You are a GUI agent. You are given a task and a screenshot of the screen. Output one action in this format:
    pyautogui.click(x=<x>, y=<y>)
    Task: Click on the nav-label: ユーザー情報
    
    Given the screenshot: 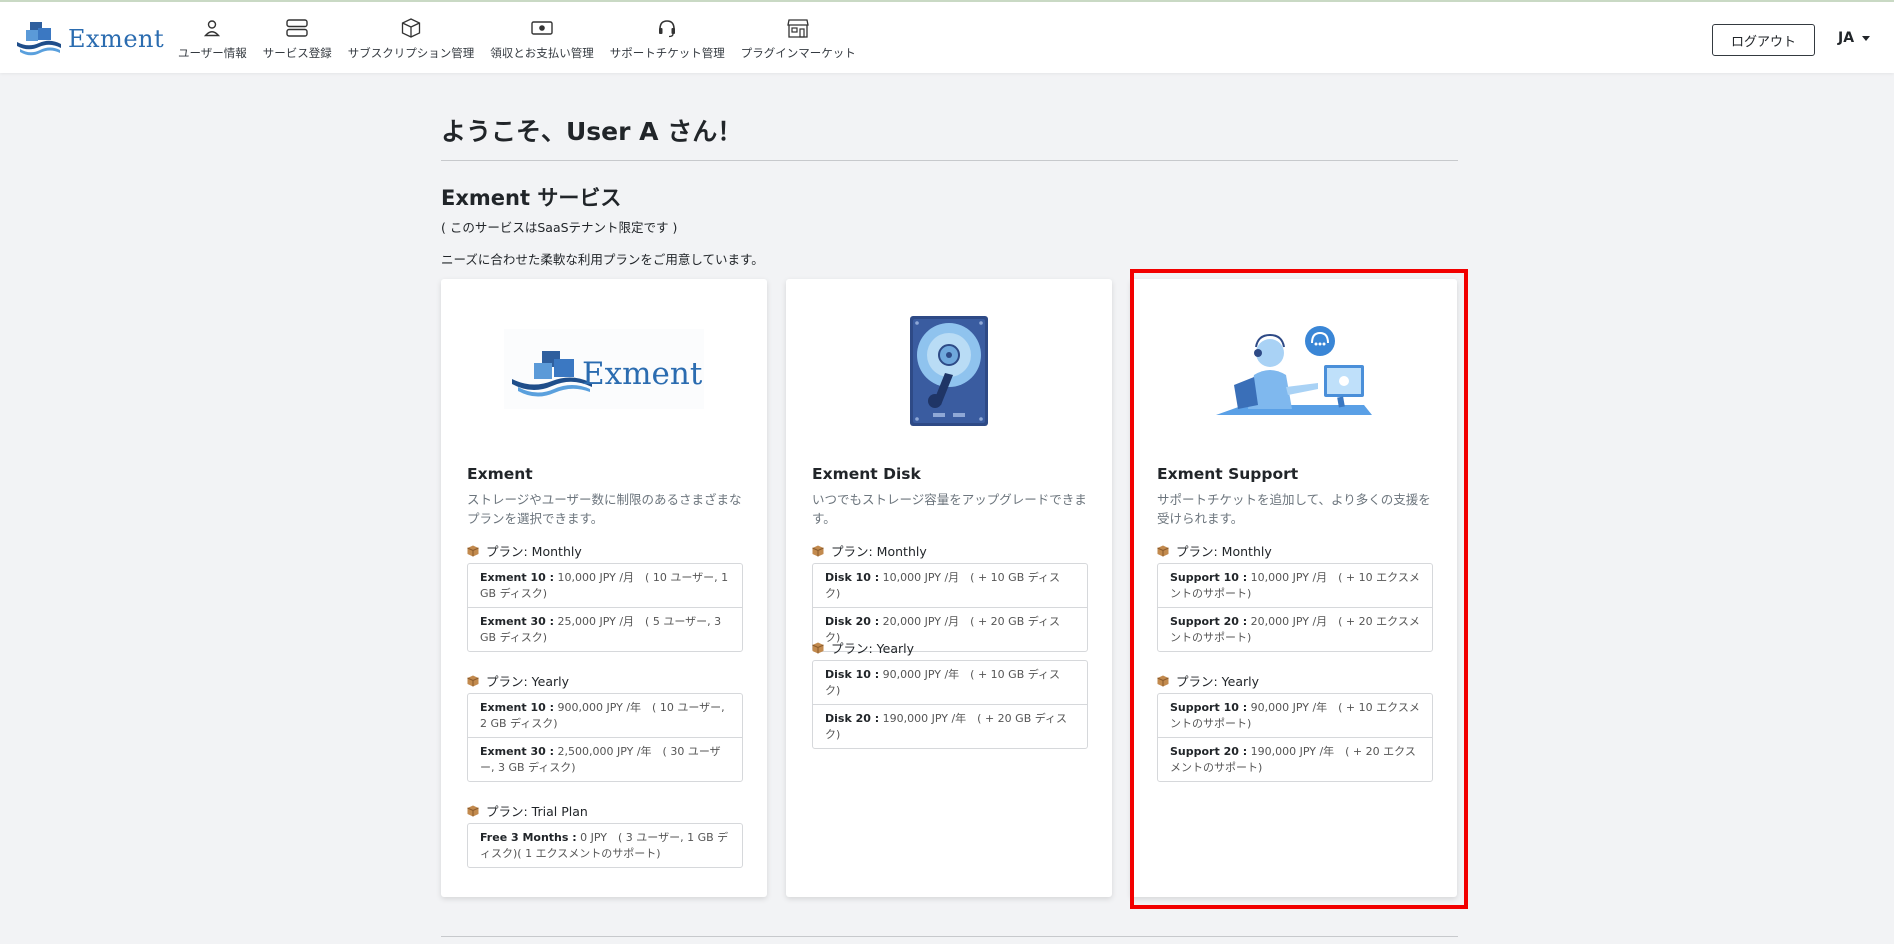 What is the action you would take?
    pyautogui.click(x=212, y=53)
    